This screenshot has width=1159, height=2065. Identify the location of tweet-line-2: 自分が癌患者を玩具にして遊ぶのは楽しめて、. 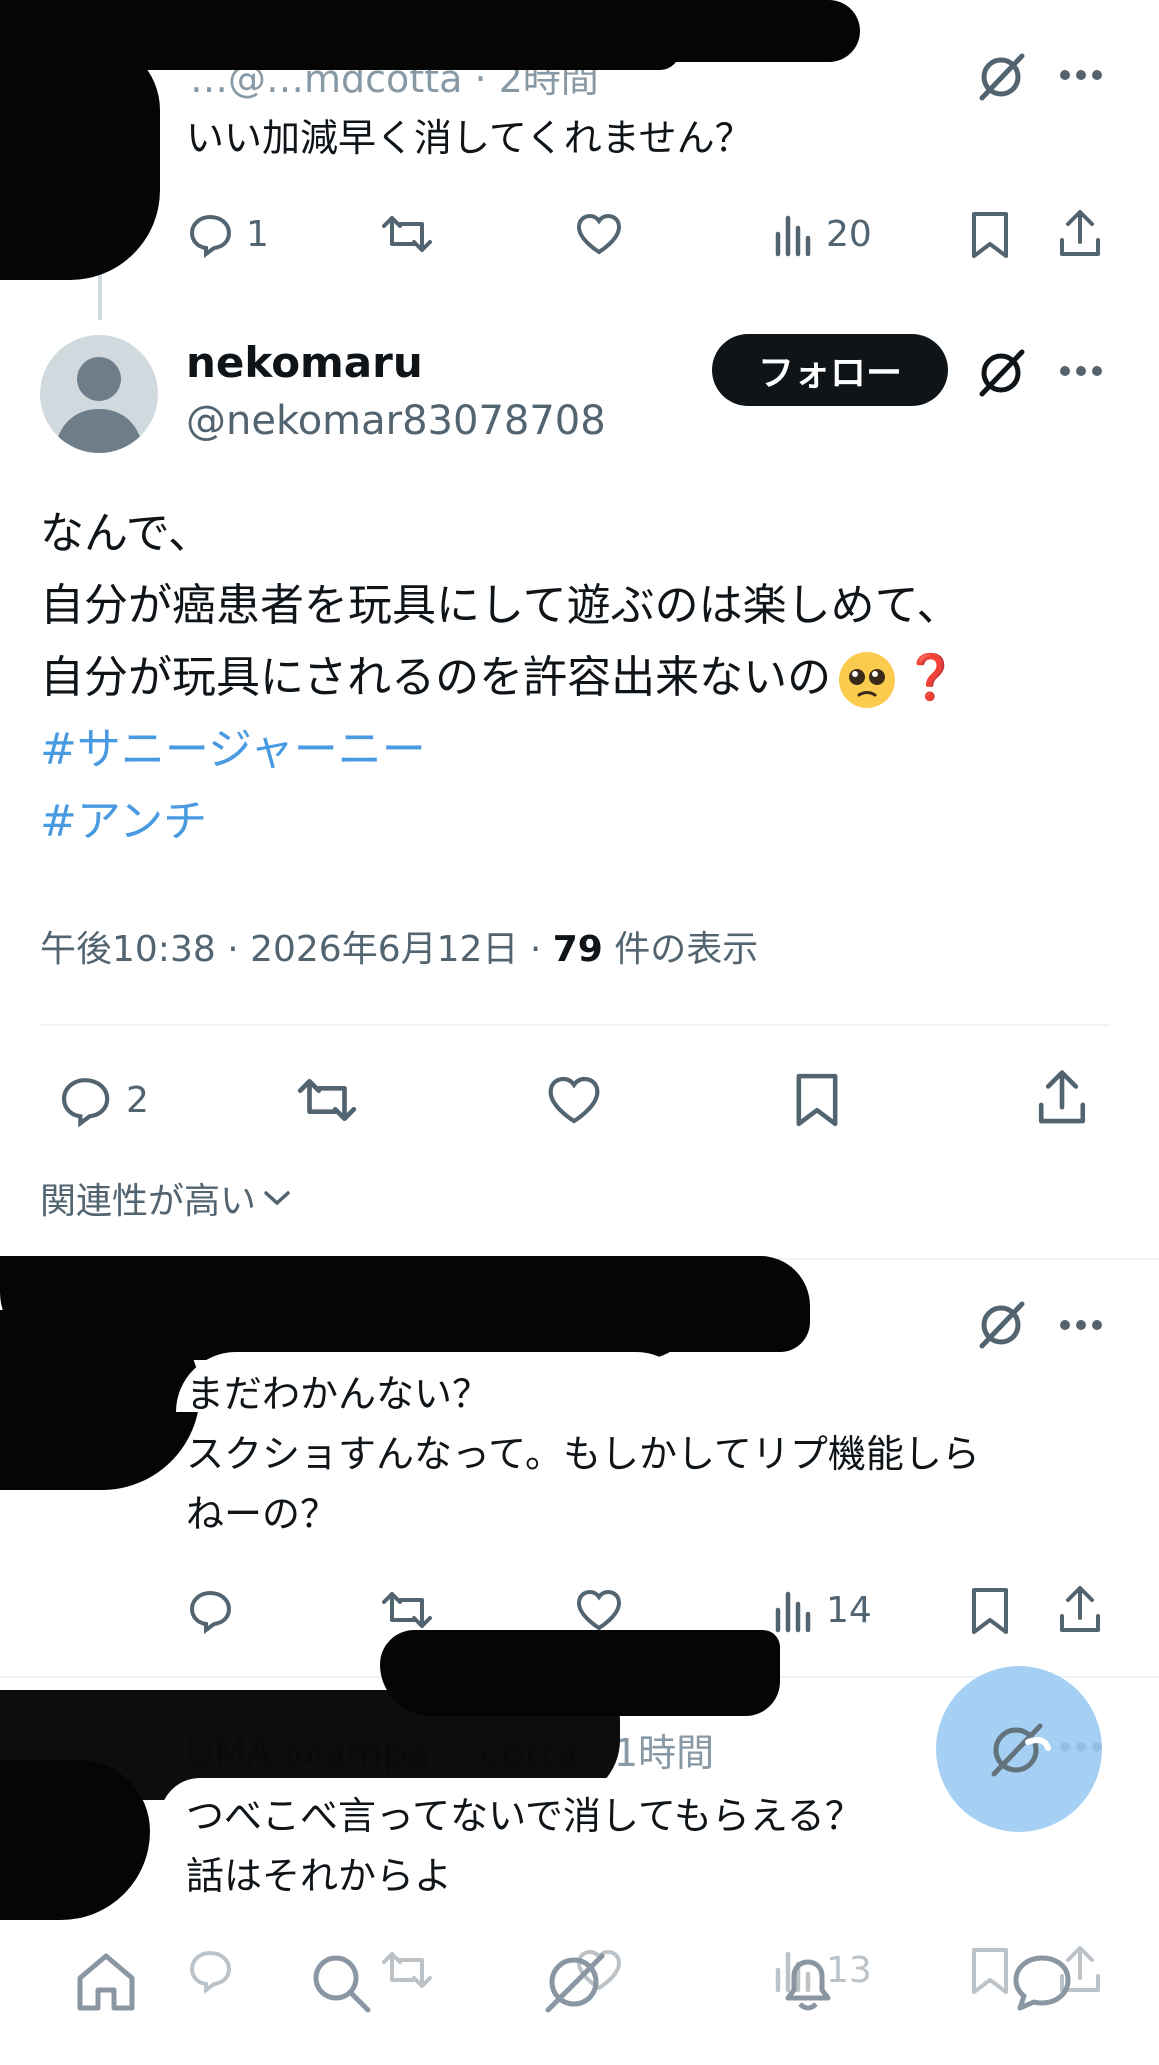
(500, 605).